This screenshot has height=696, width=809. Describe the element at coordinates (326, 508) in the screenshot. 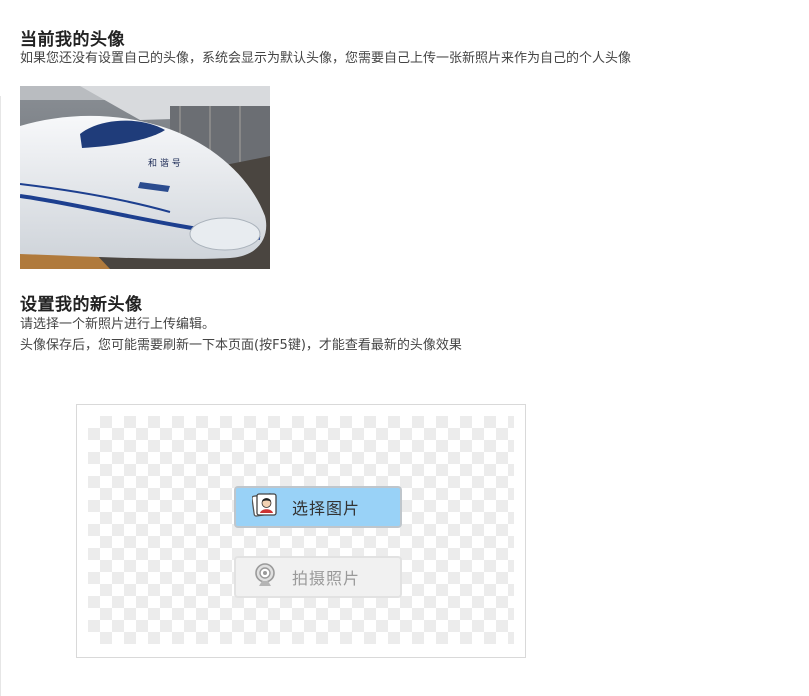

I see `select-image-label: 选择图片` at that location.